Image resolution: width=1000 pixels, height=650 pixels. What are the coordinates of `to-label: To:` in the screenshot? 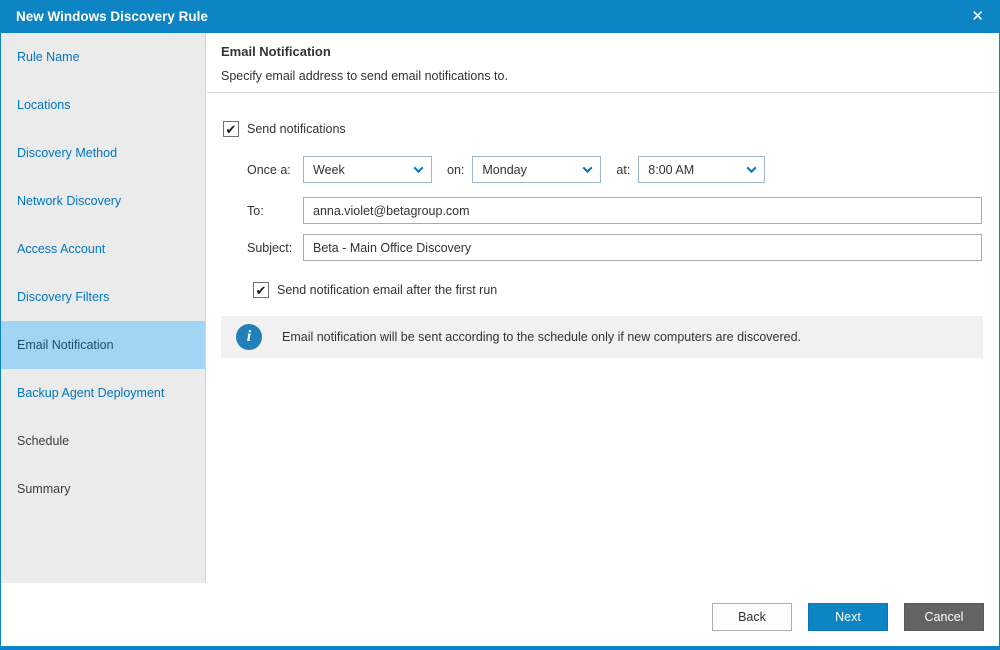 It's located at (255, 210).